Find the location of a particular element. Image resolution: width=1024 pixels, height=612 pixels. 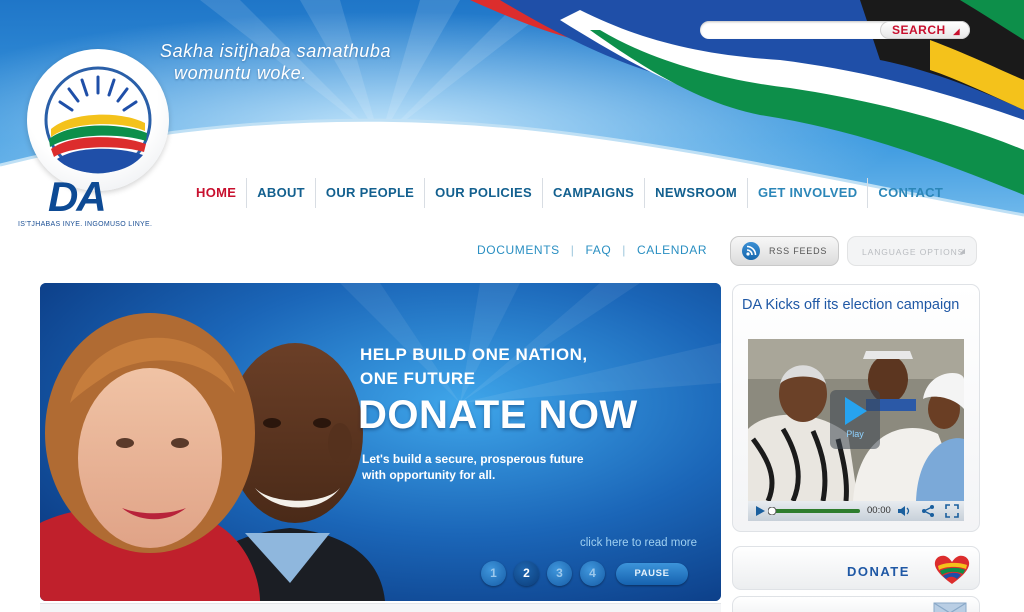

video-player: Play is located at coordinates (856, 420).